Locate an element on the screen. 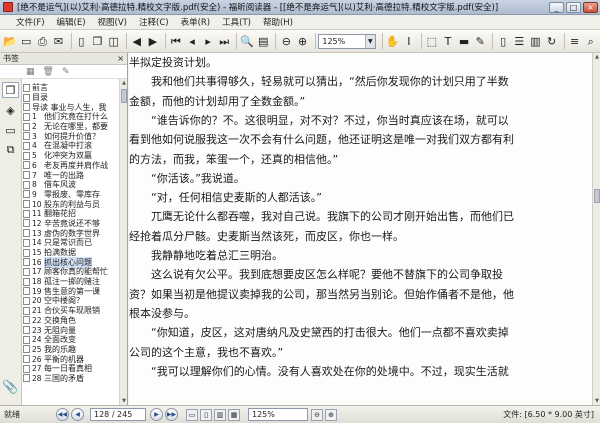 The width and height of the screenshot is (600, 423). expand-bookmarks-icon: ▦ is located at coordinates (30, 72).